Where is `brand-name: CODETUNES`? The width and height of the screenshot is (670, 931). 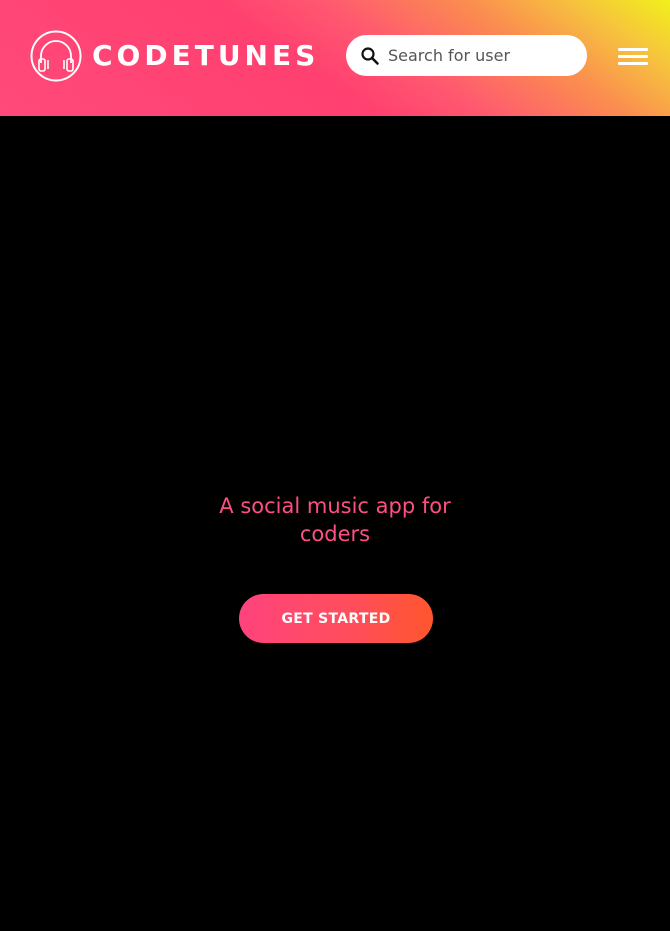 brand-name: CODETUNES is located at coordinates (206, 55).